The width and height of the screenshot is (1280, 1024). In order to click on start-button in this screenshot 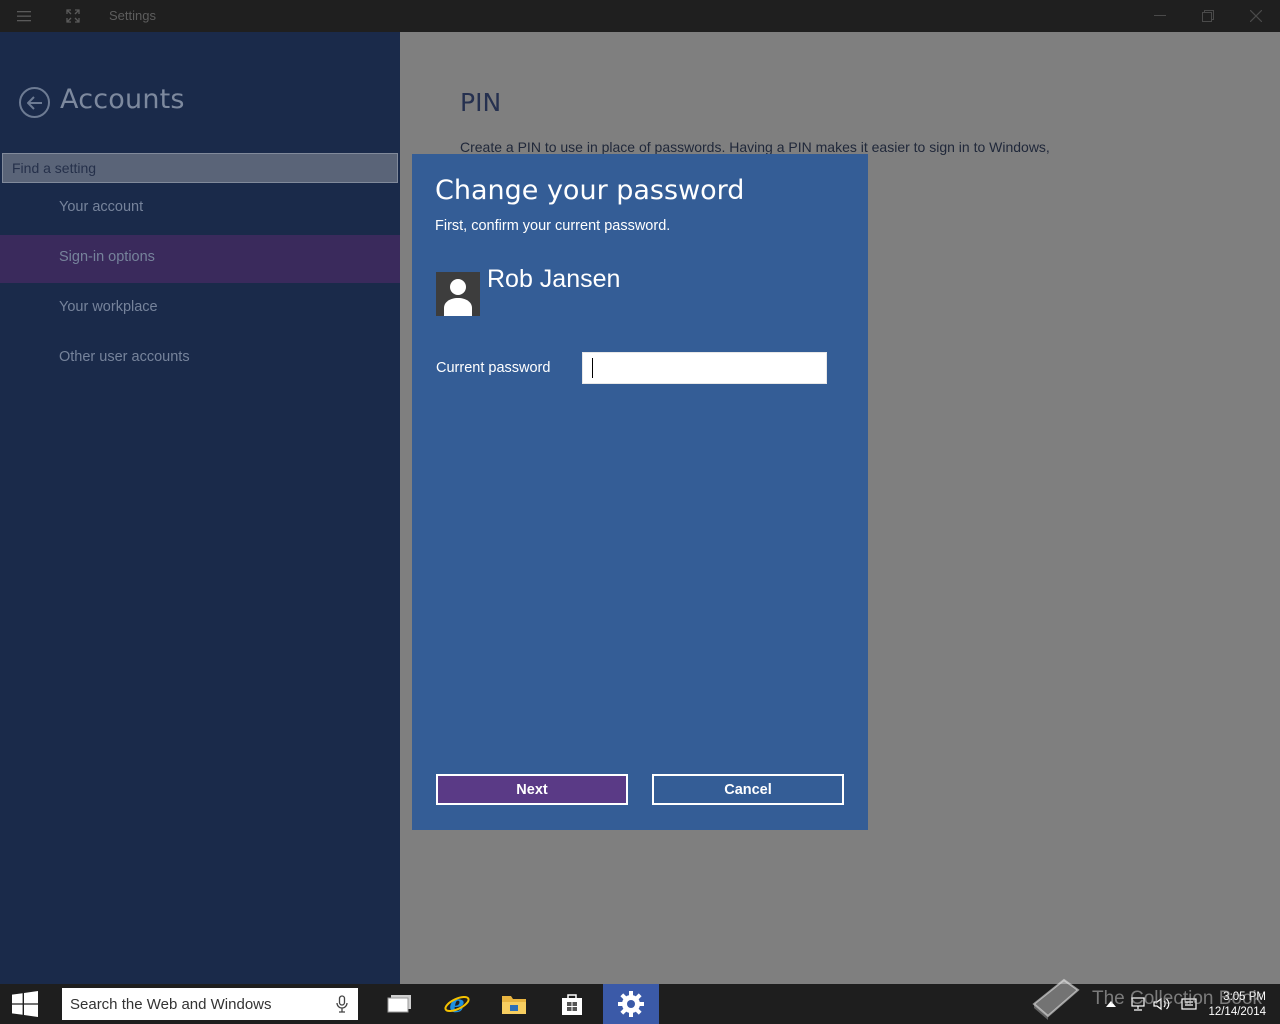, I will do `click(25, 1004)`.